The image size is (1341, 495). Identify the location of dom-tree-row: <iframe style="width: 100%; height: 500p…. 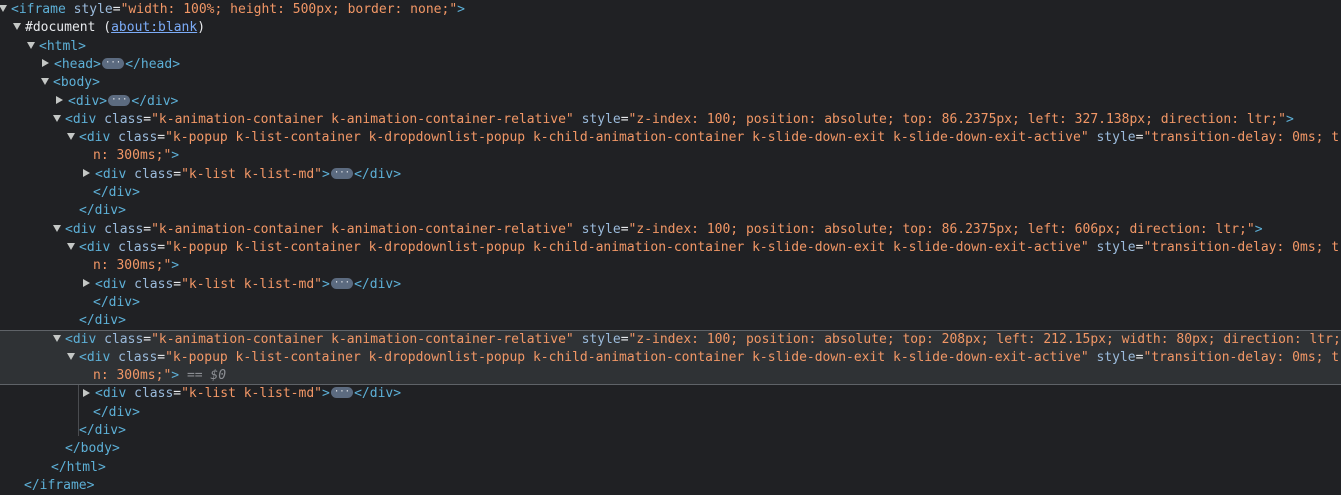
(670, 10).